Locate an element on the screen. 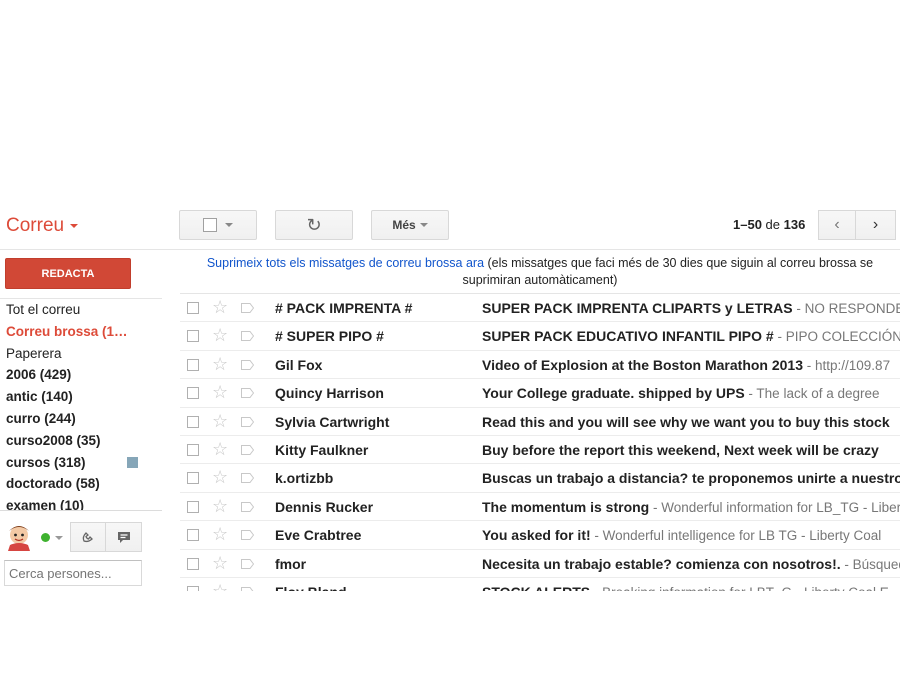  sender-name: Floy Bland is located at coordinates (375, 587).